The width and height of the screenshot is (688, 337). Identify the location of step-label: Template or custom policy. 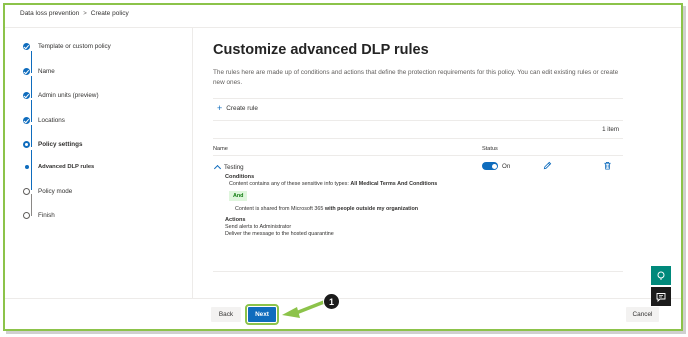
(74, 46).